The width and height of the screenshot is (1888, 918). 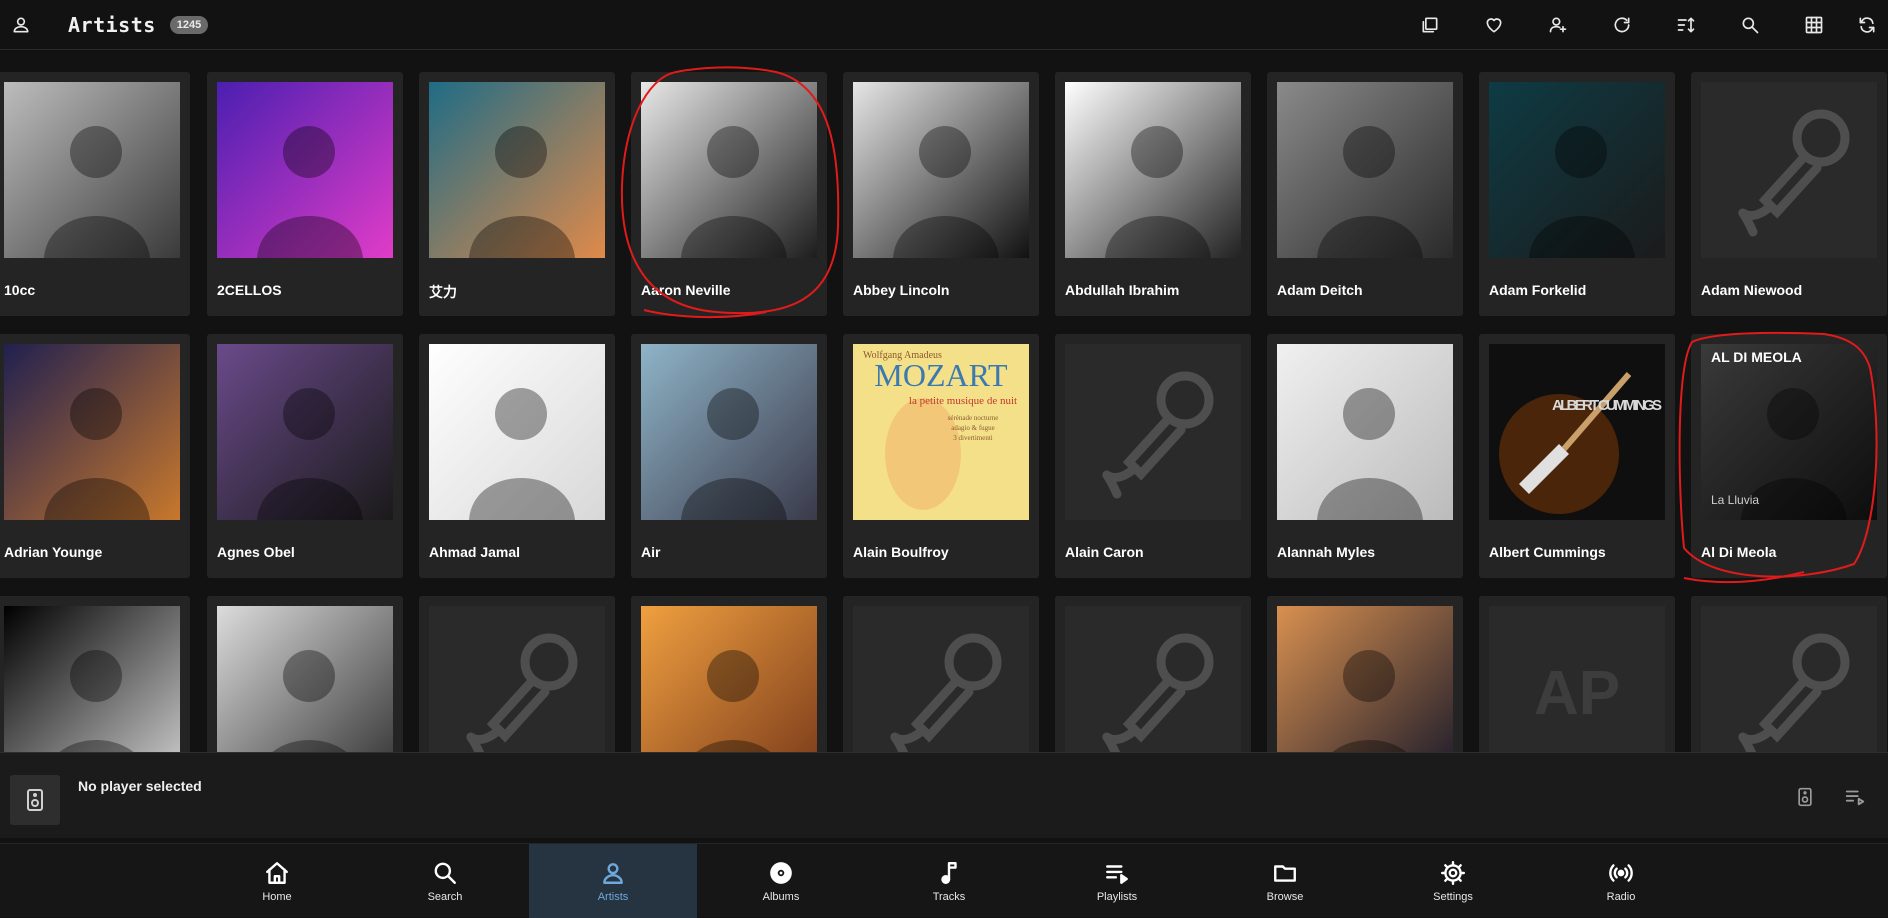 What do you see at coordinates (21, 25) in the screenshot?
I see `account-button` at bounding box center [21, 25].